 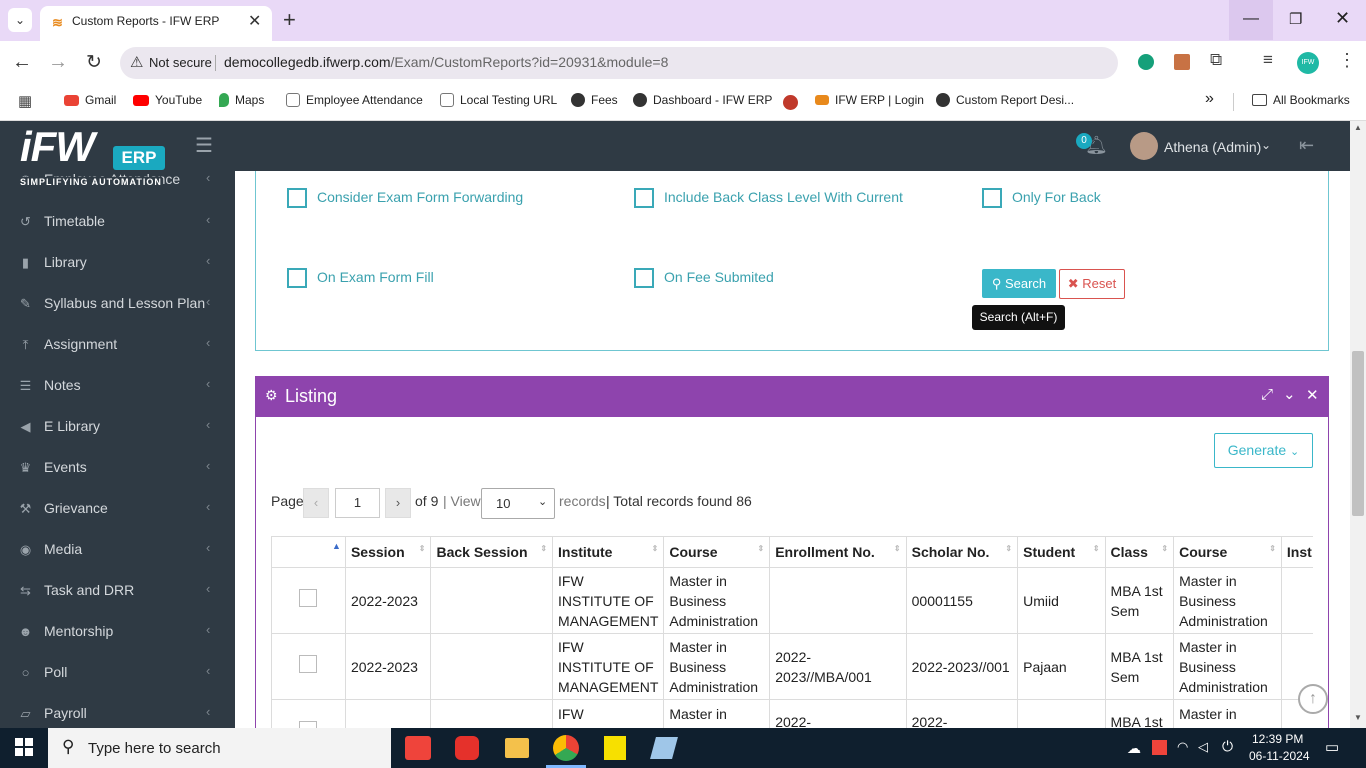 I want to click on extension-icon, so click(x=1182, y=62).